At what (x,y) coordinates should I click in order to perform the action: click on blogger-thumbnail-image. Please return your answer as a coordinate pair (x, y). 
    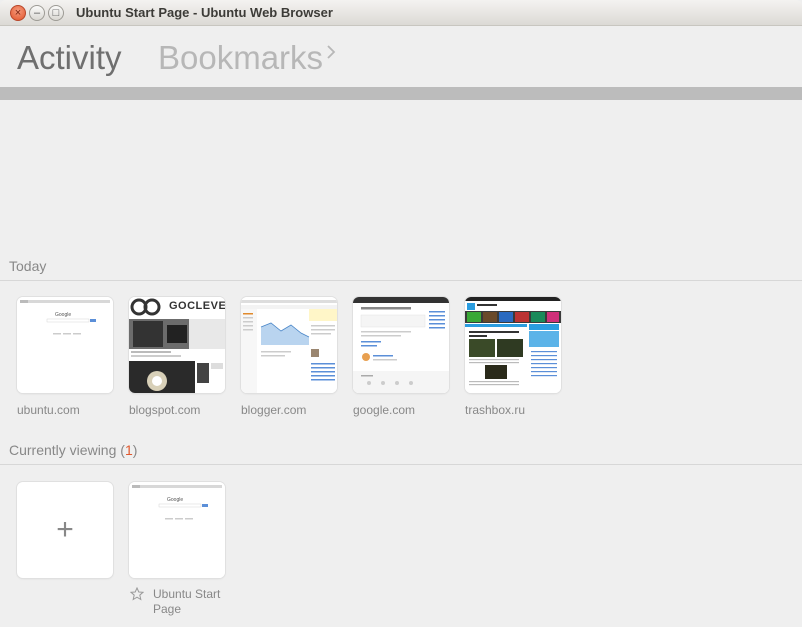
    Looking at the image, I should click on (289, 345).